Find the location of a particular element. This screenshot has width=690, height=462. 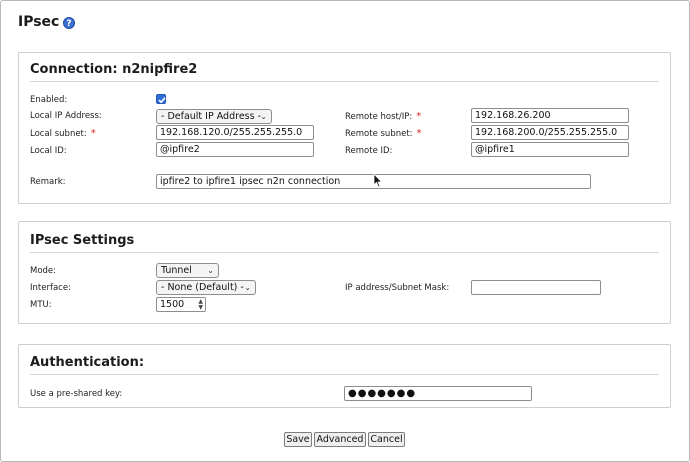

mode-value: Tunnel is located at coordinates (176, 270).